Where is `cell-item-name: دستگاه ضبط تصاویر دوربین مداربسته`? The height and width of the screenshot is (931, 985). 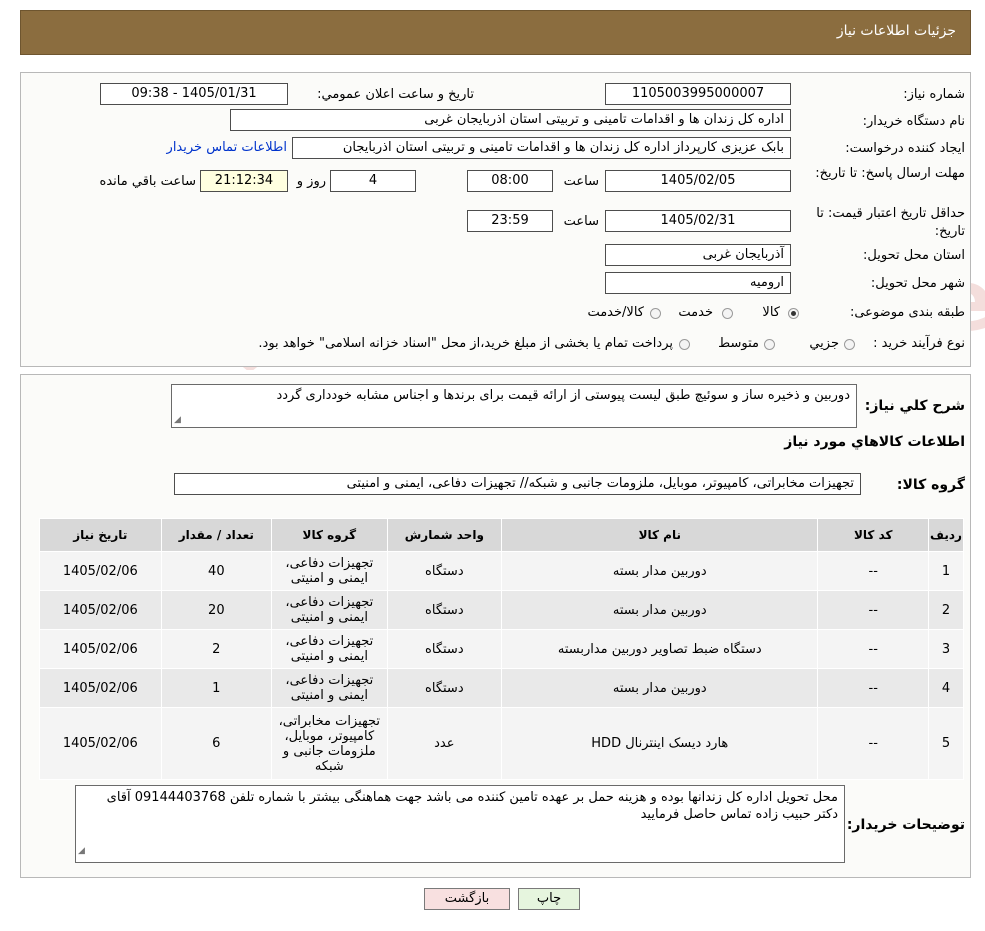
cell-item-name: دستگاه ضبط تصاویر دوربین مداربسته is located at coordinates (660, 649).